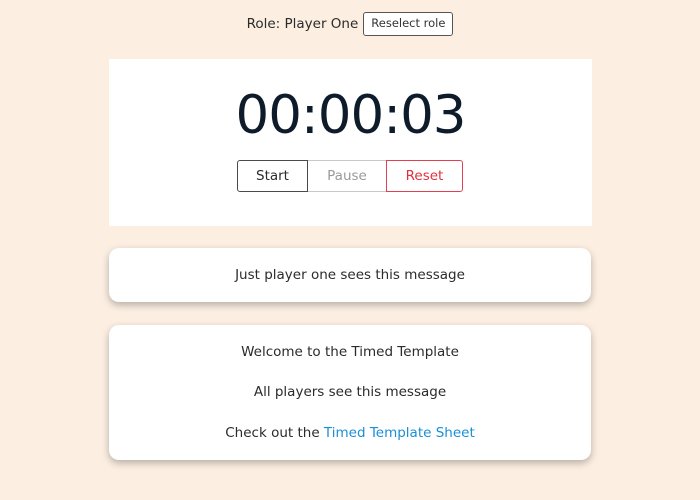 The image size is (700, 500). Describe the element at coordinates (408, 24) in the screenshot. I see `reselect-role-button: Reselect role` at that location.